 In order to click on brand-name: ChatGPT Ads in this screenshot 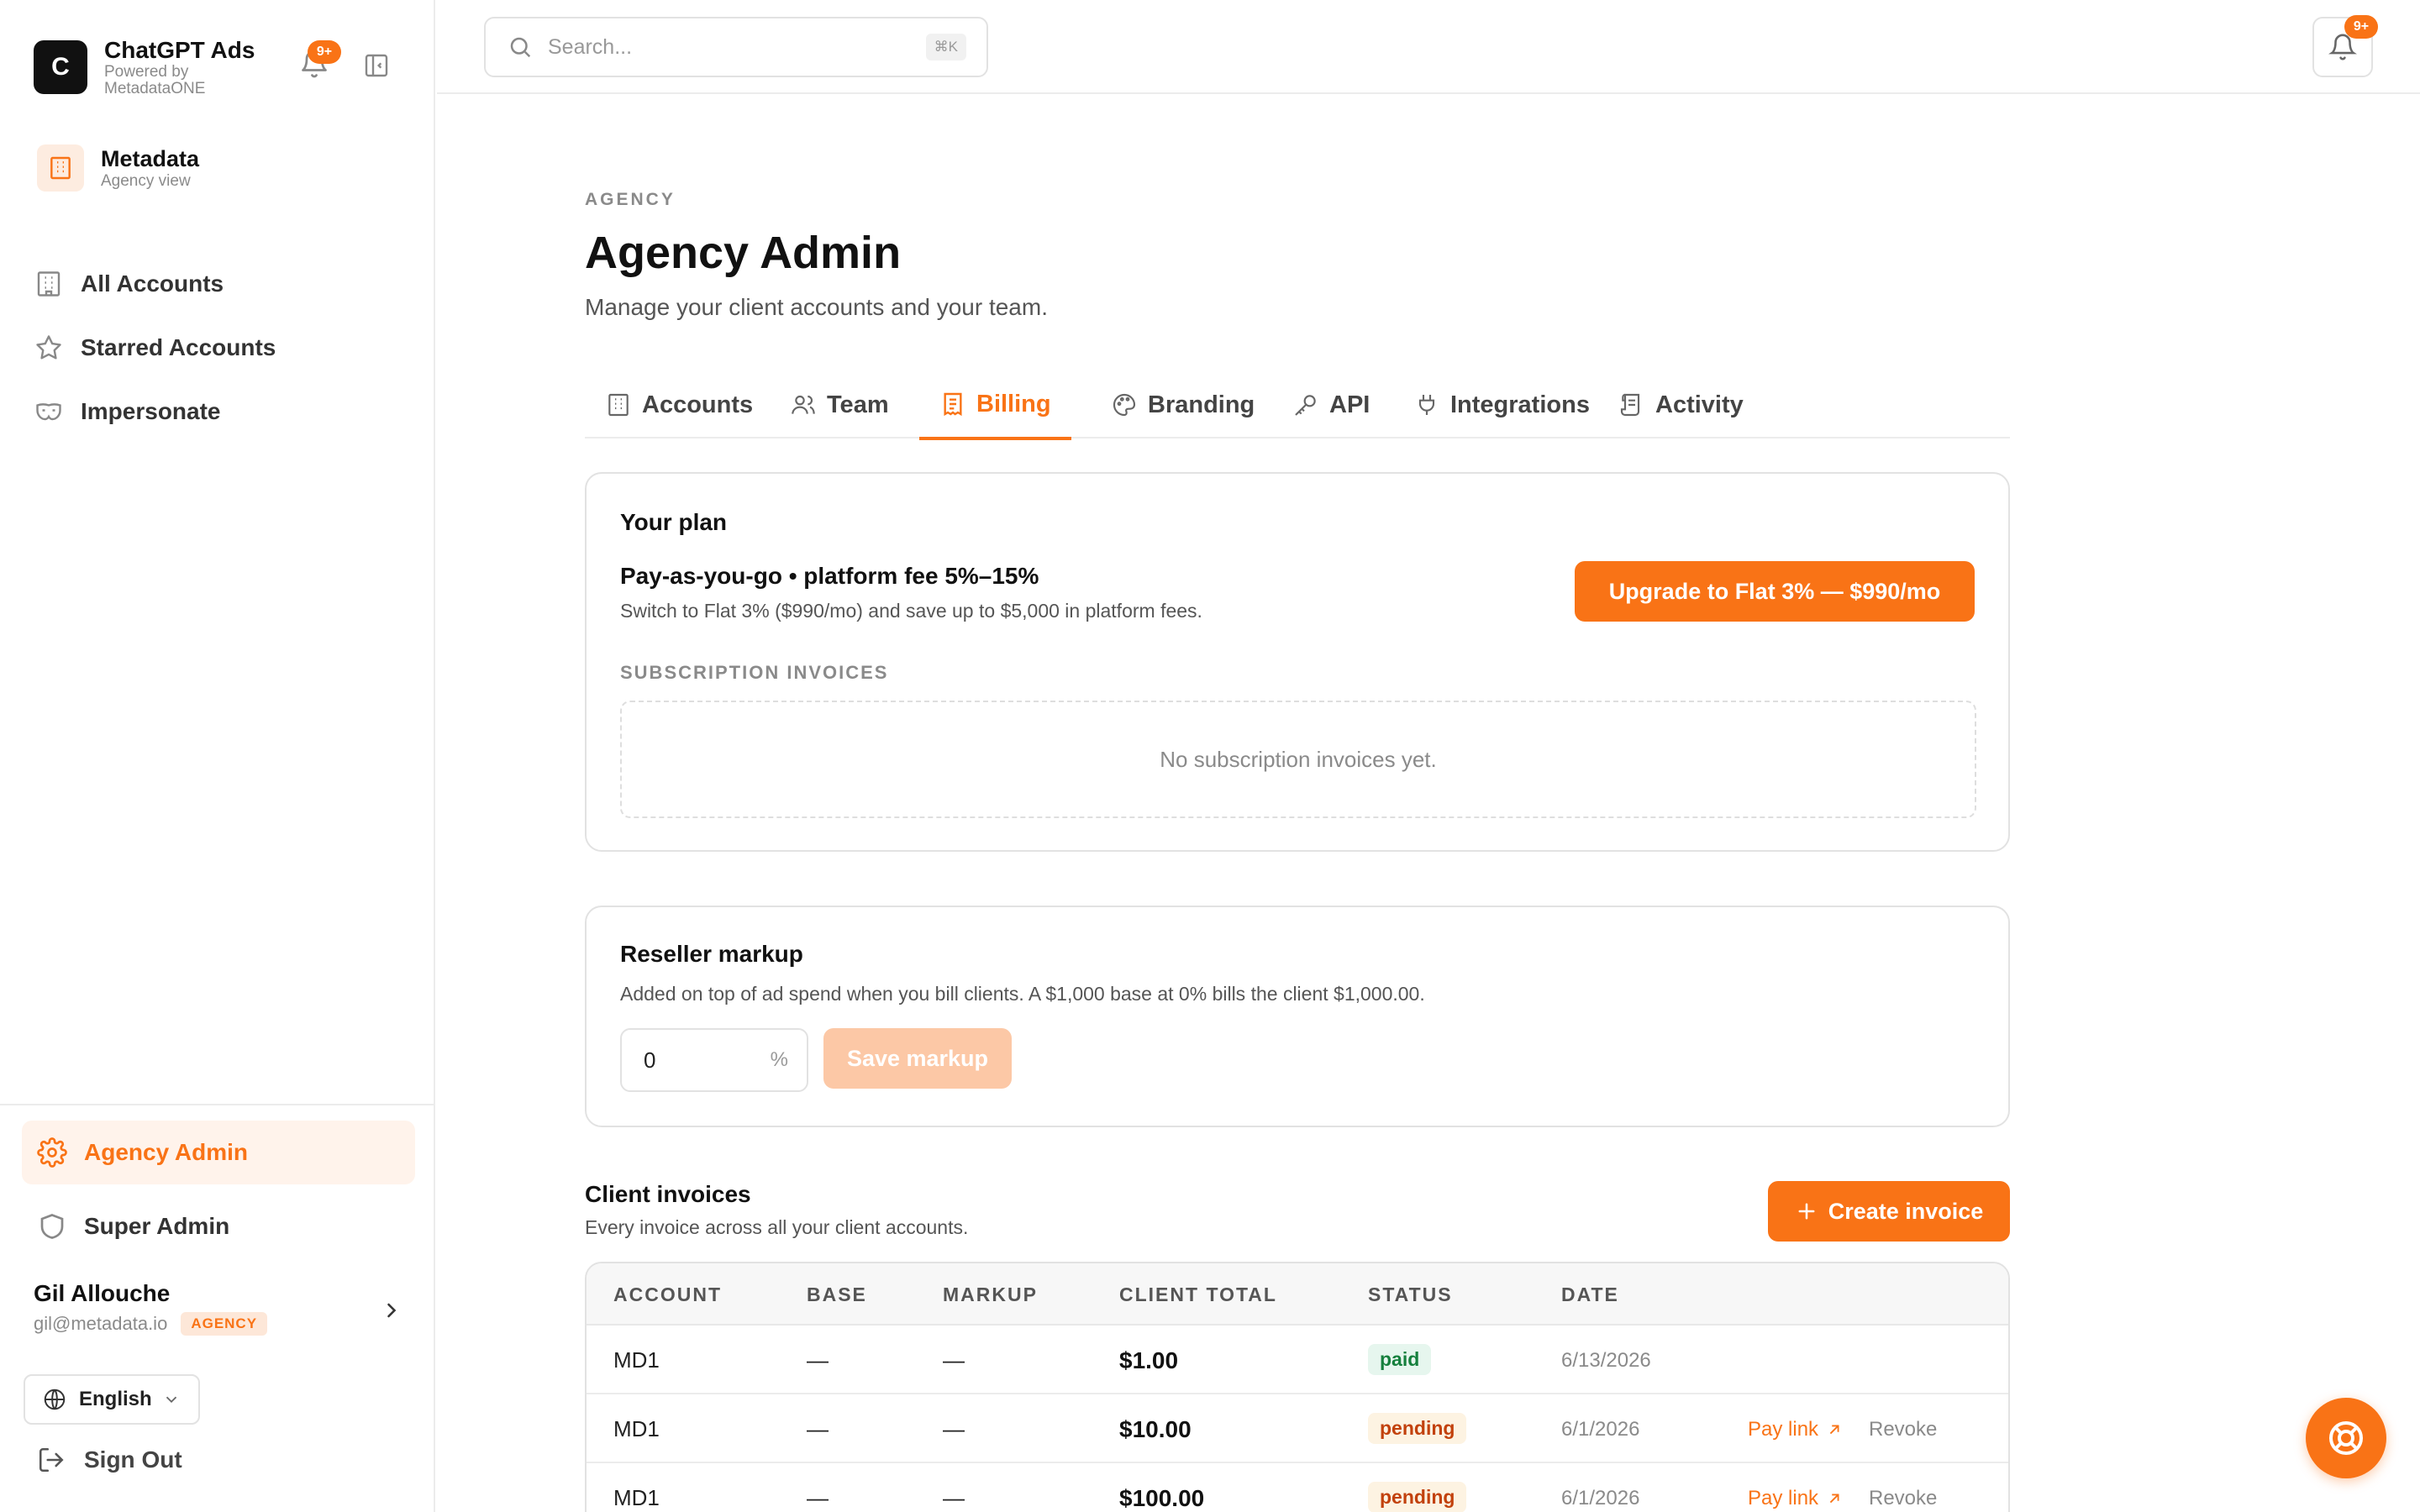, I will do `click(180, 50)`.